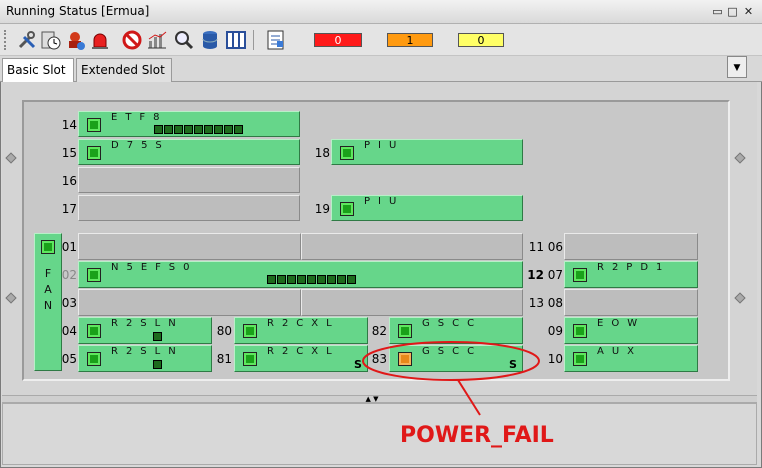  Describe the element at coordinates (469, 397) in the screenshot. I see `callout-line` at that location.